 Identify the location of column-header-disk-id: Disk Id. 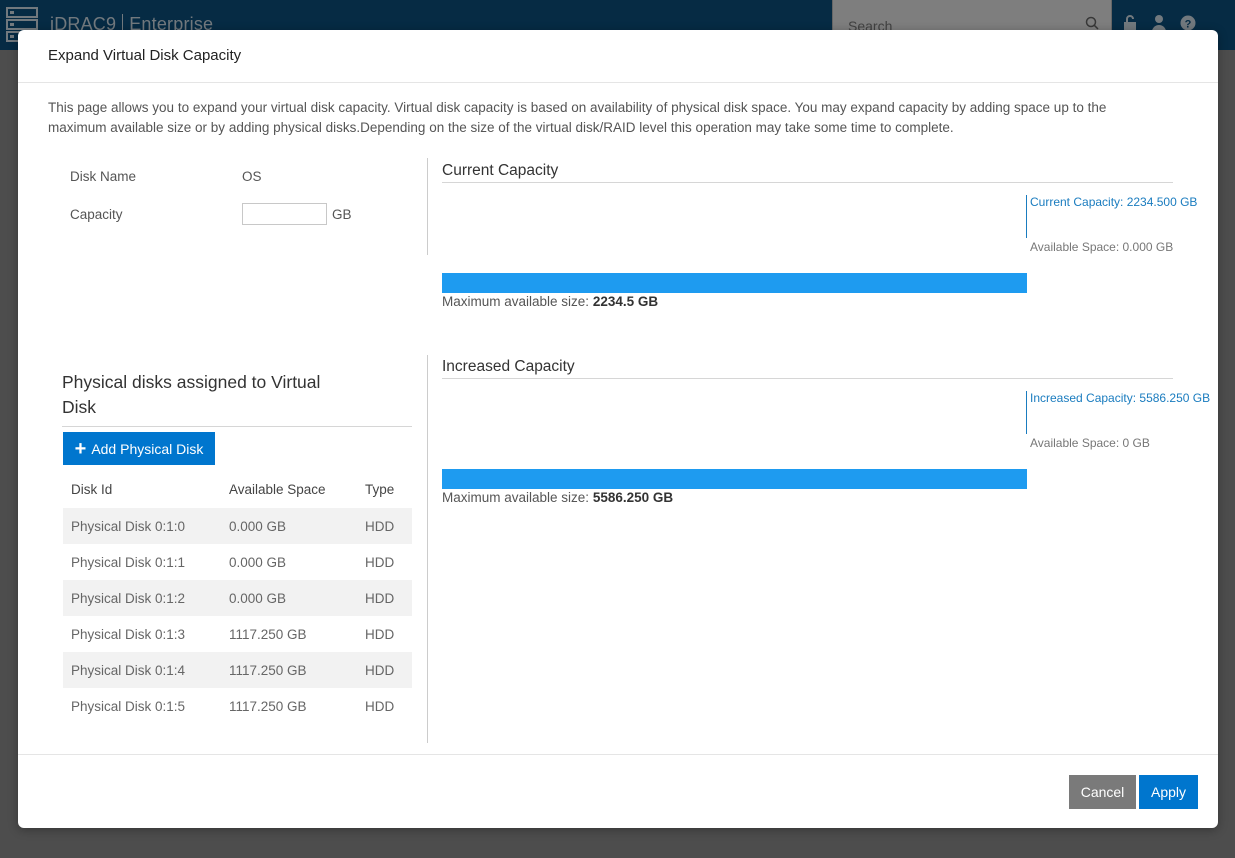
(92, 489).